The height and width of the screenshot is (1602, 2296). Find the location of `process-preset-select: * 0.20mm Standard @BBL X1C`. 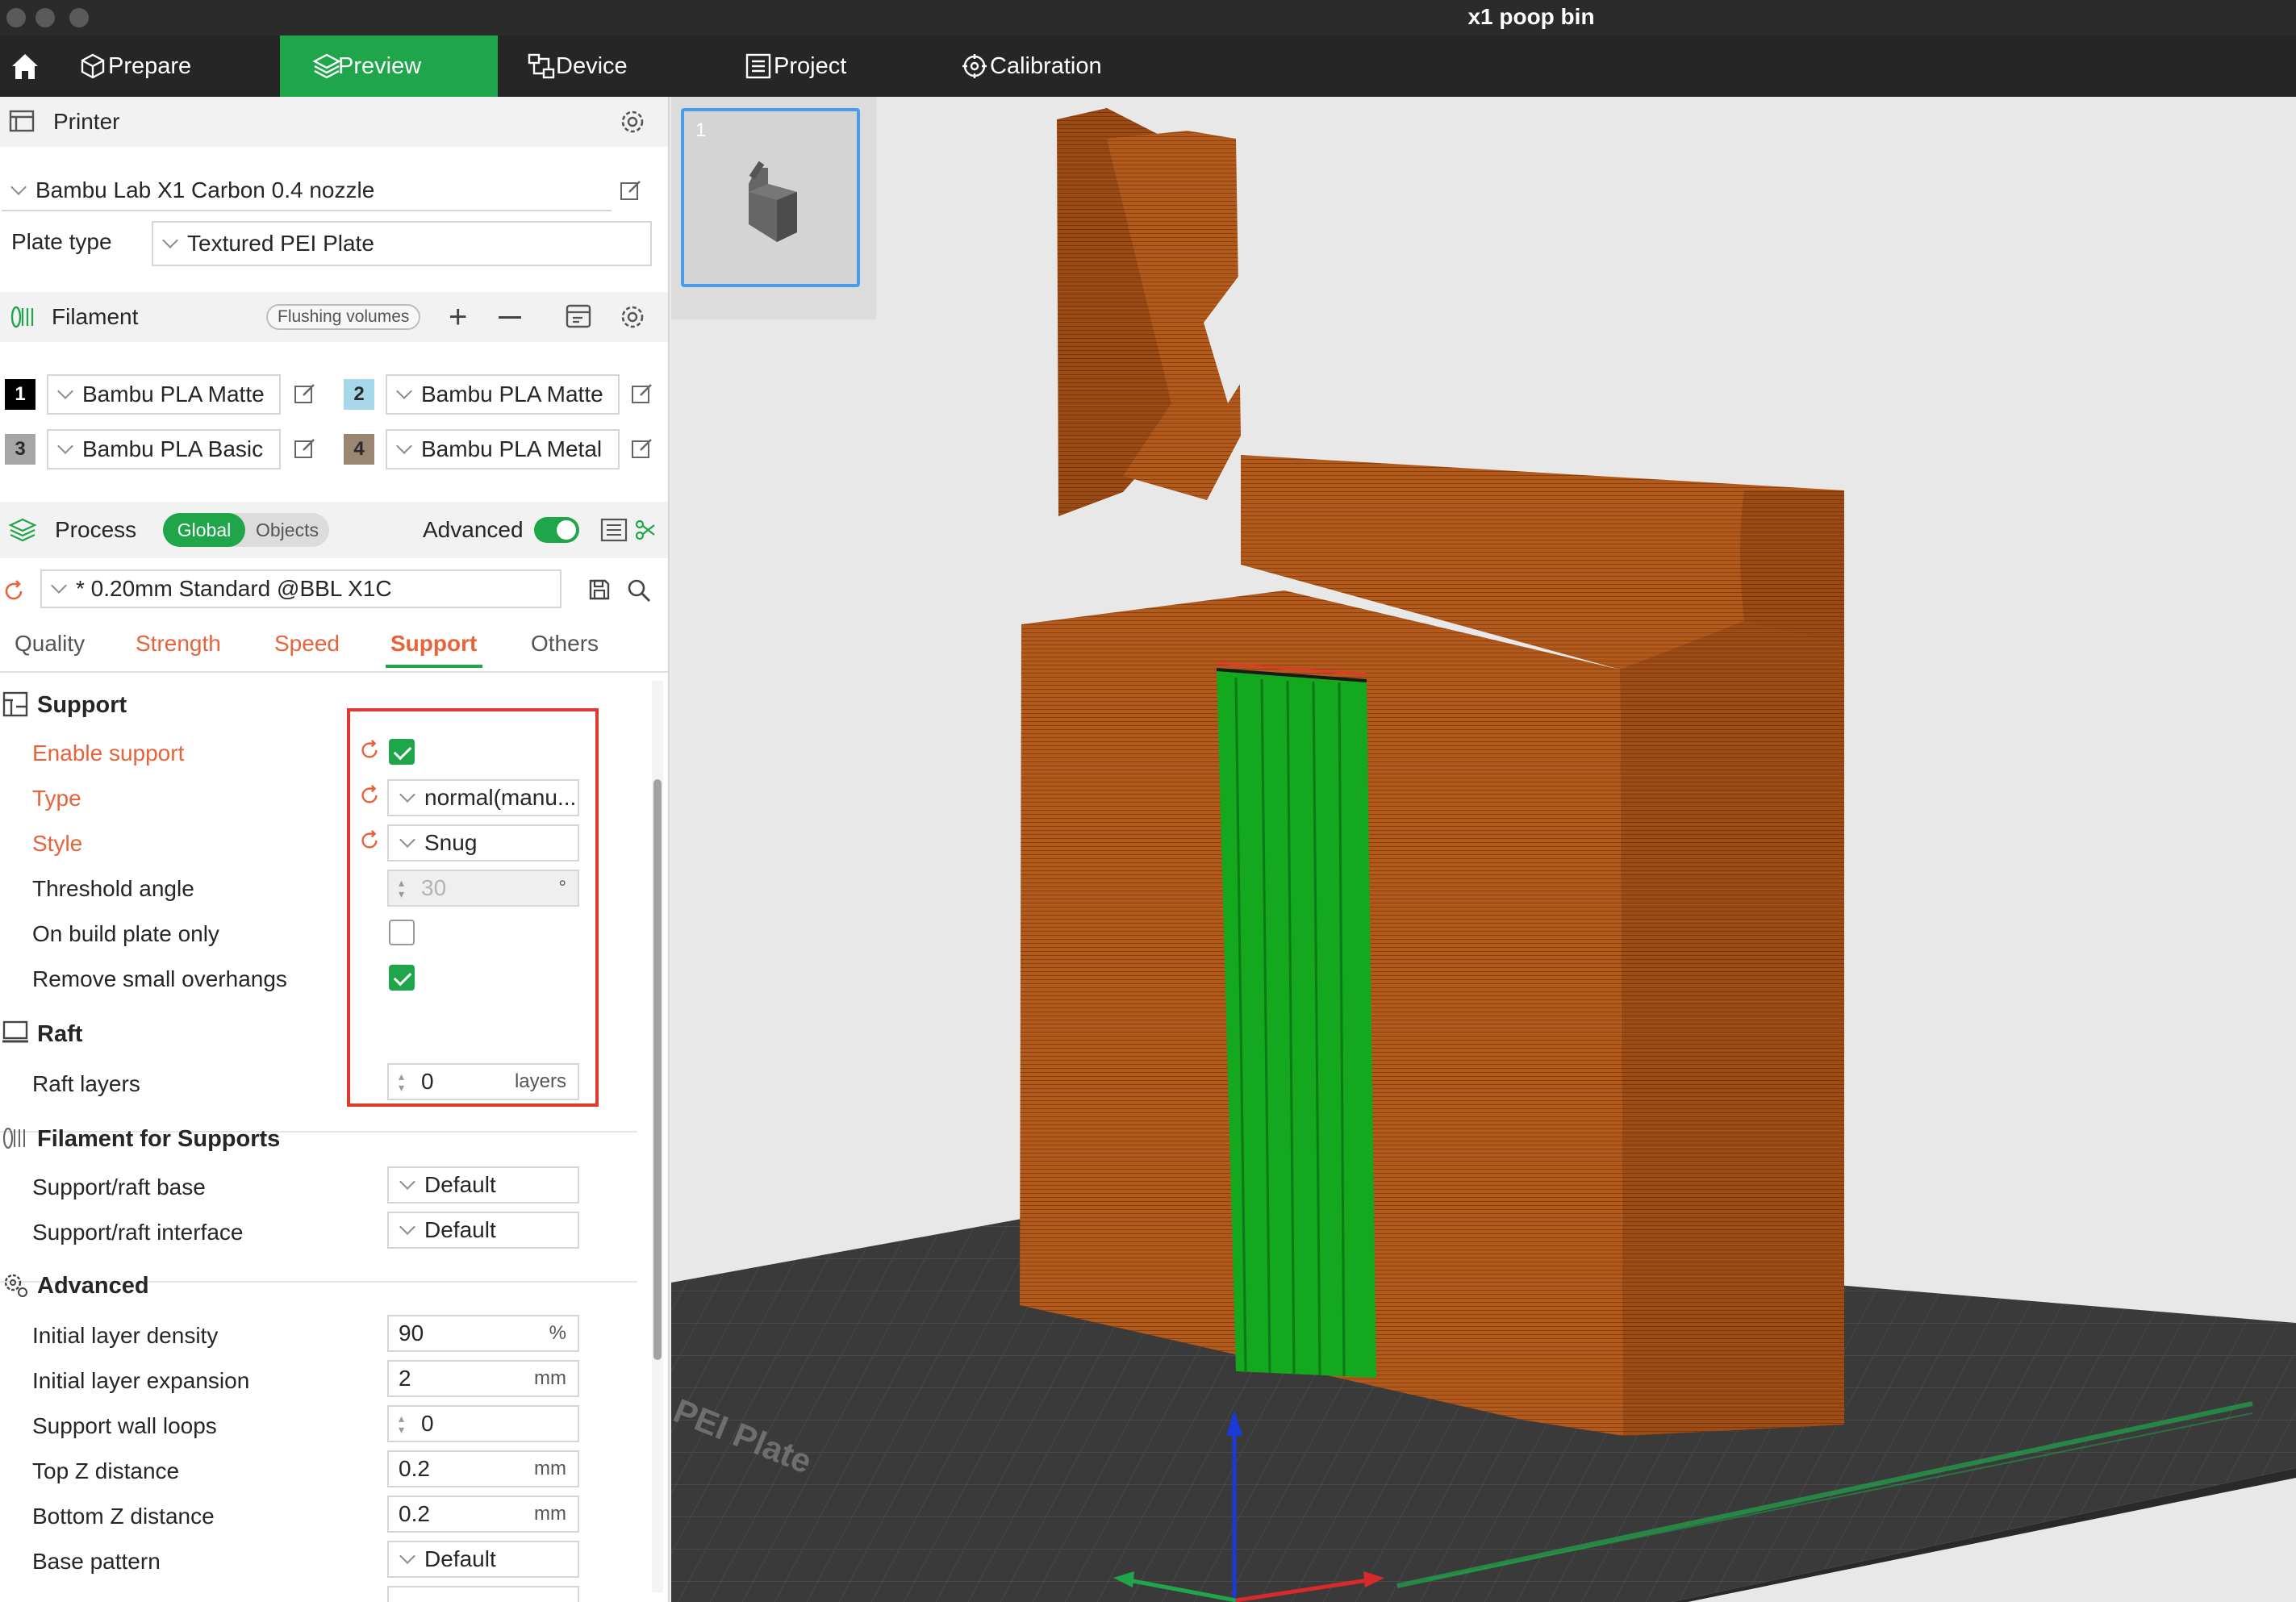

process-preset-select: * 0.20mm Standard @BBL X1C is located at coordinates (300, 588).